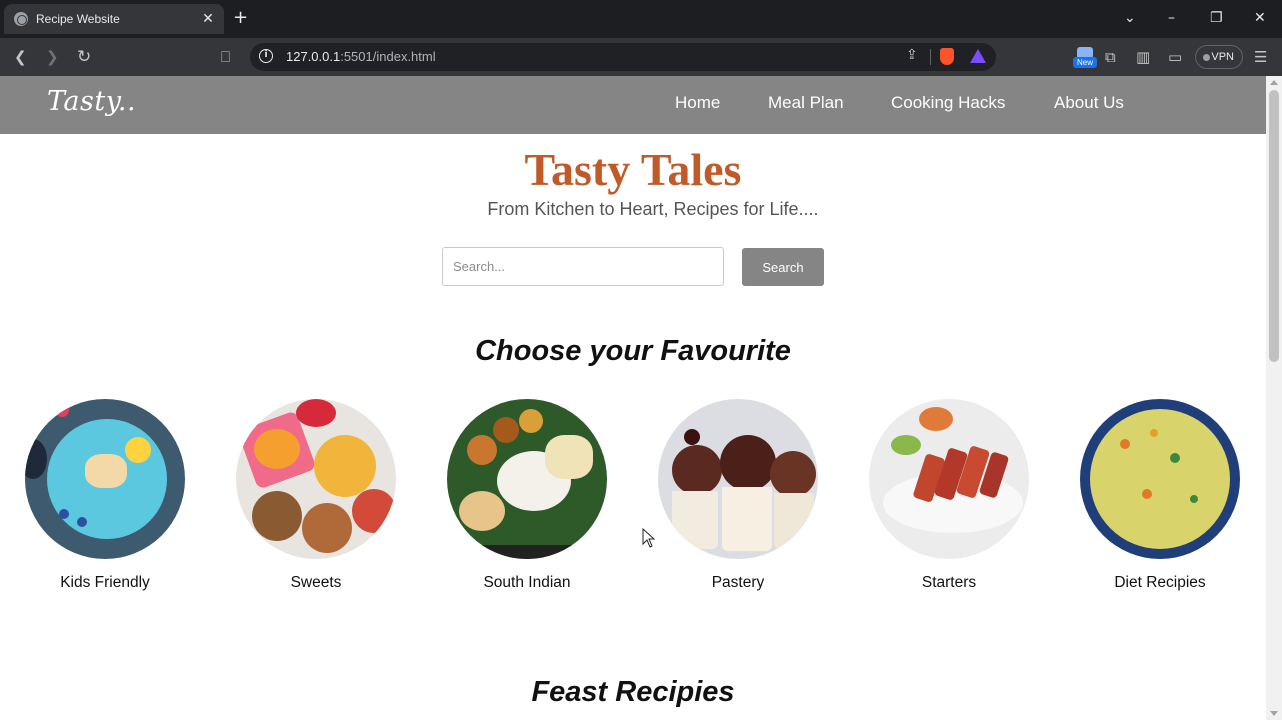 The width and height of the screenshot is (1282, 720). I want to click on category-label: South Indian, so click(527, 582).